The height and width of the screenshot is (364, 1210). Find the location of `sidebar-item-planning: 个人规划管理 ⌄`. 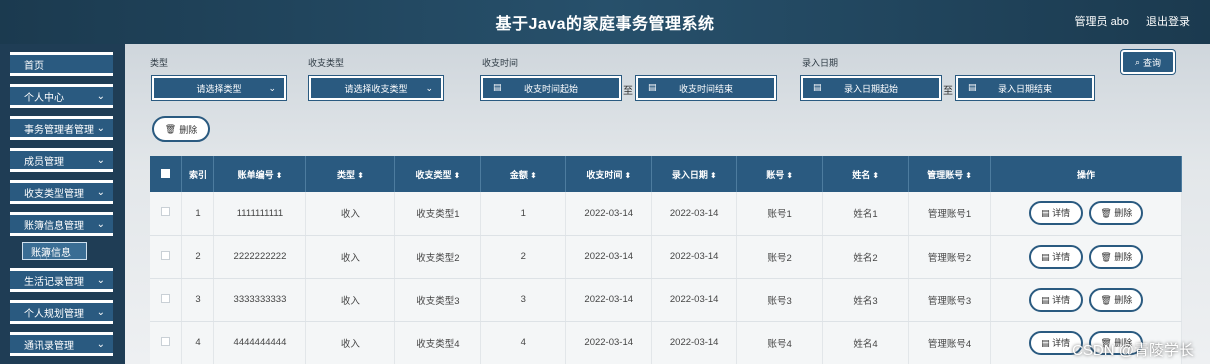

sidebar-item-planning: 个人规划管理 ⌄ is located at coordinates (61, 312).